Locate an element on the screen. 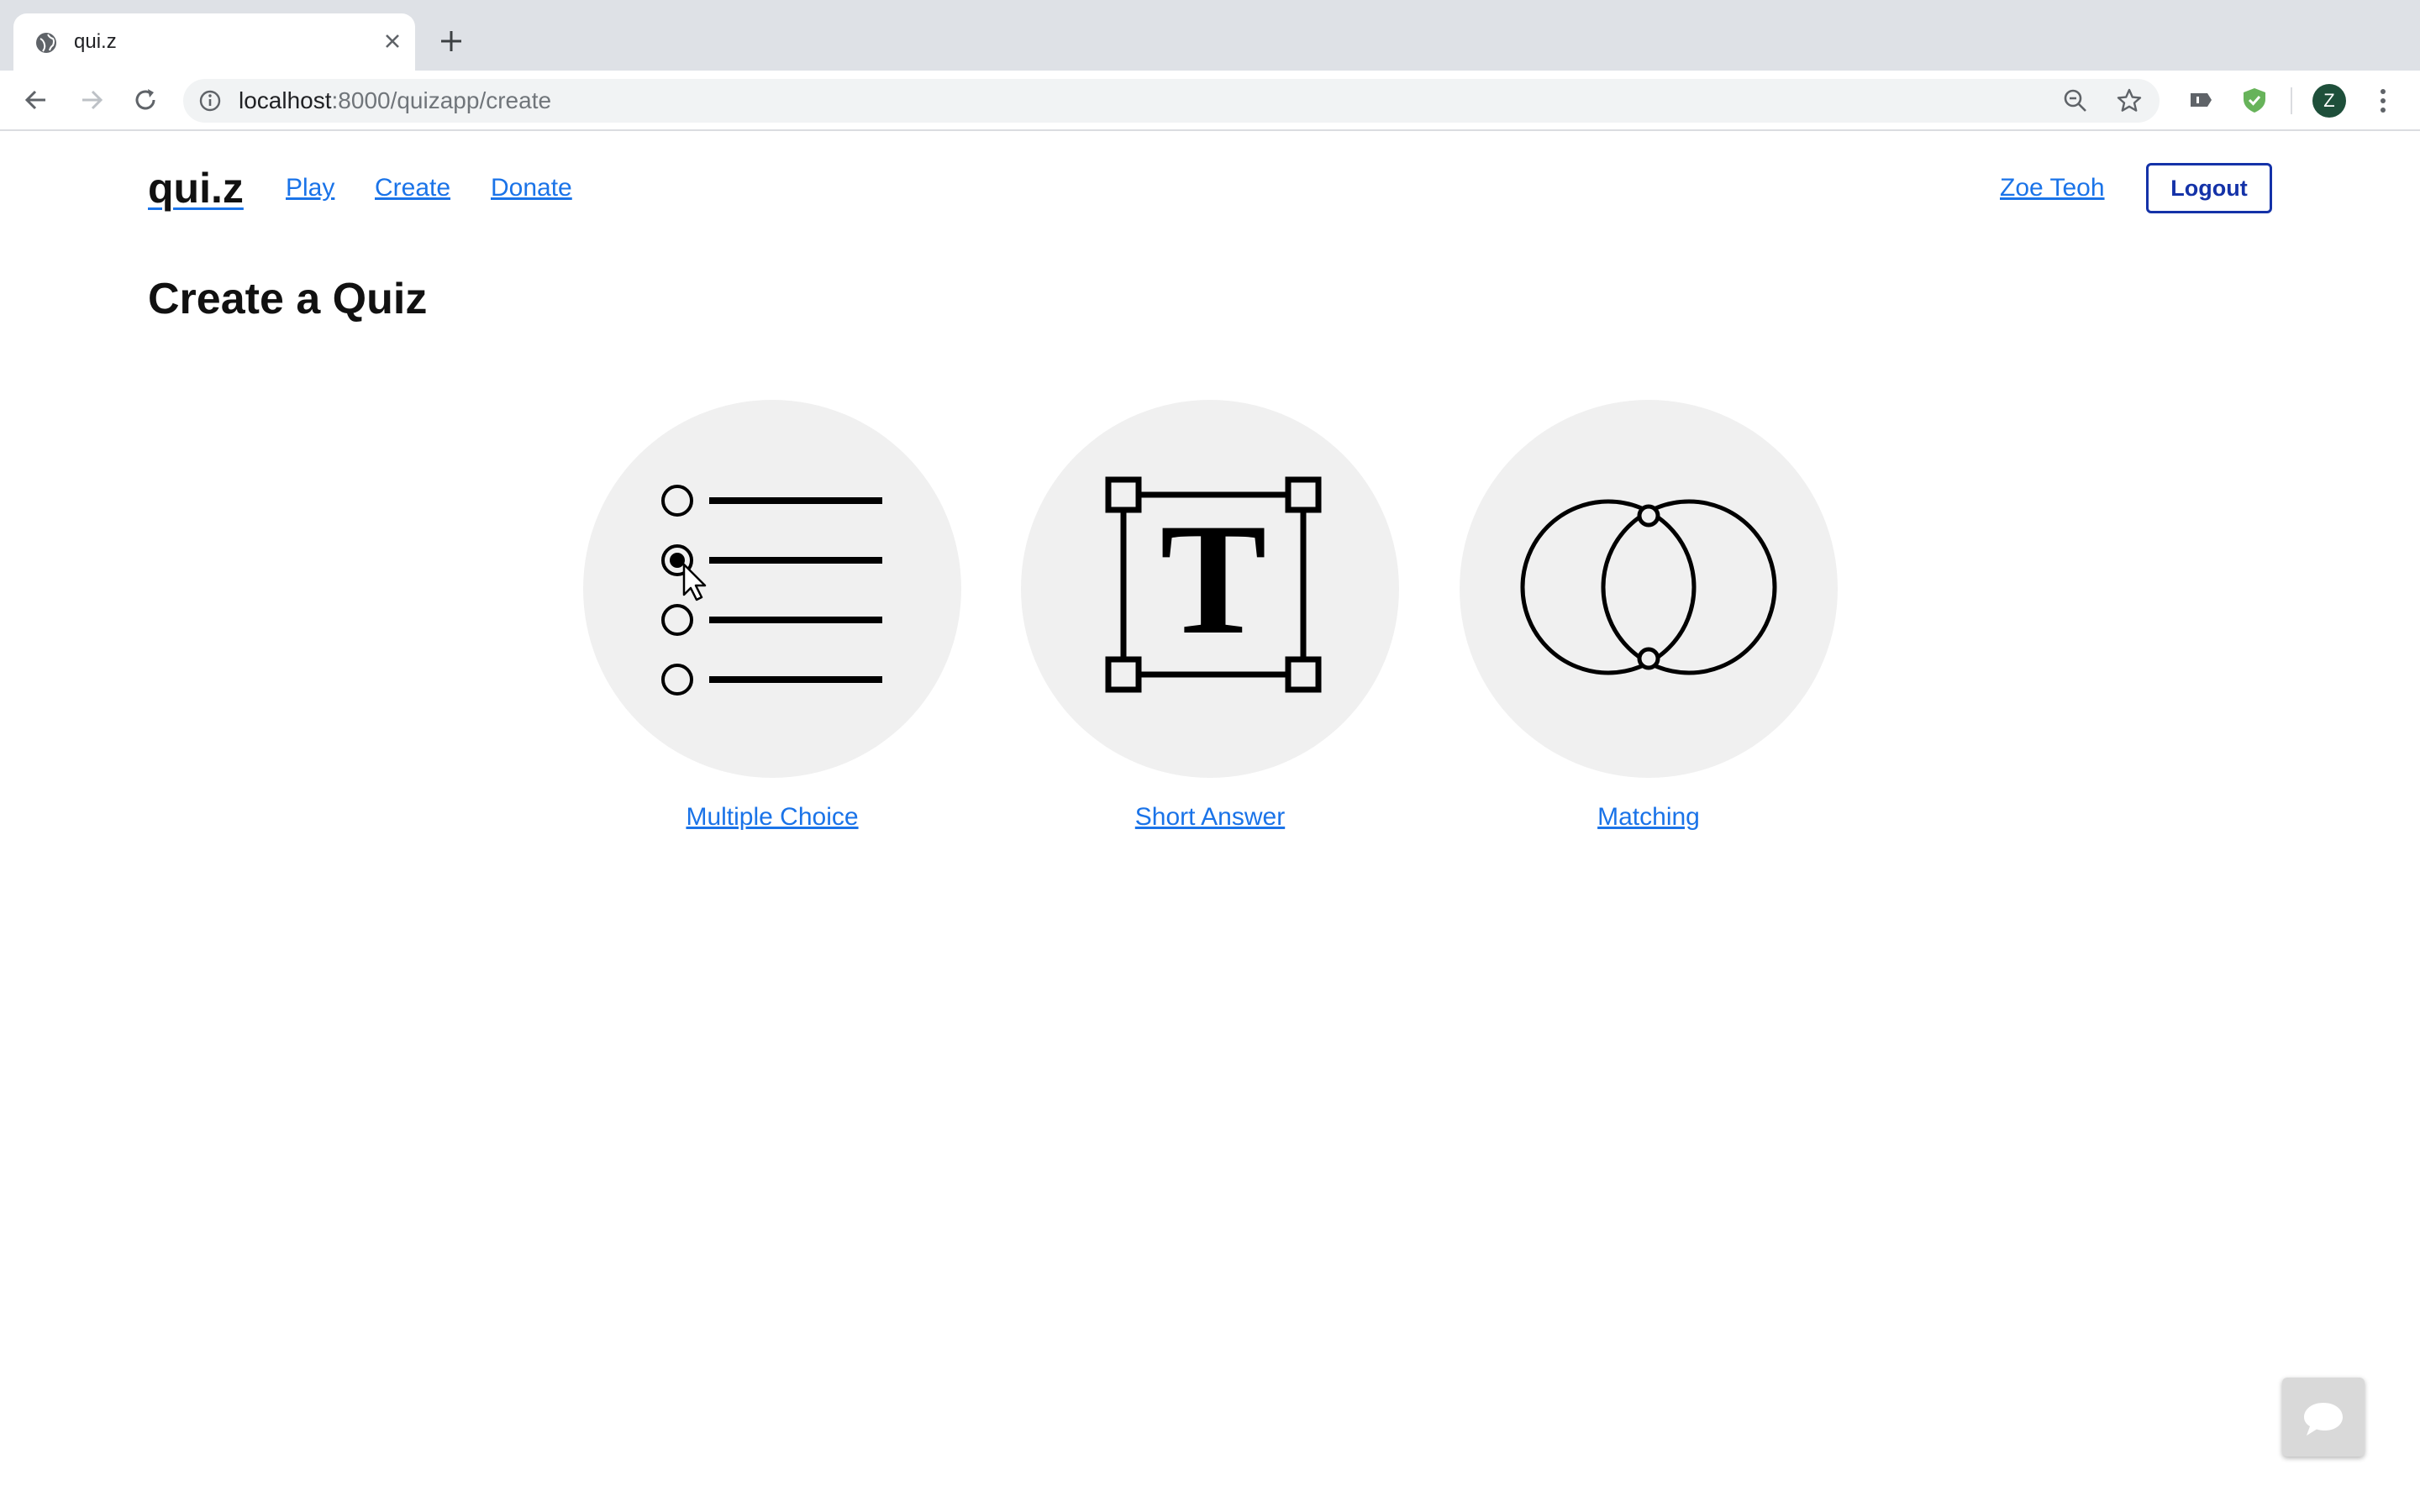  matching-icon is located at coordinates (1649, 587).